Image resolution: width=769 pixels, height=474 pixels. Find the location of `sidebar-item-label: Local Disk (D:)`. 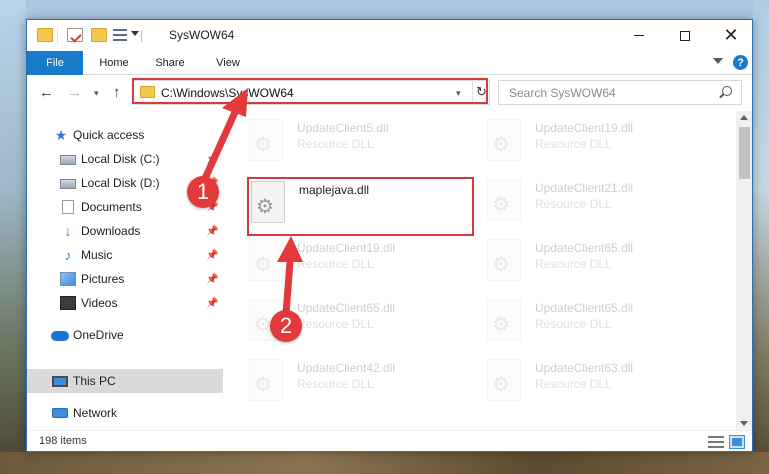

sidebar-item-label: Local Disk (D:) is located at coordinates (120, 183).